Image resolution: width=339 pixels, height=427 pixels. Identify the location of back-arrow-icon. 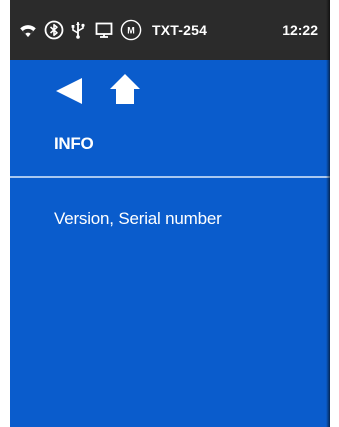
(69, 91).